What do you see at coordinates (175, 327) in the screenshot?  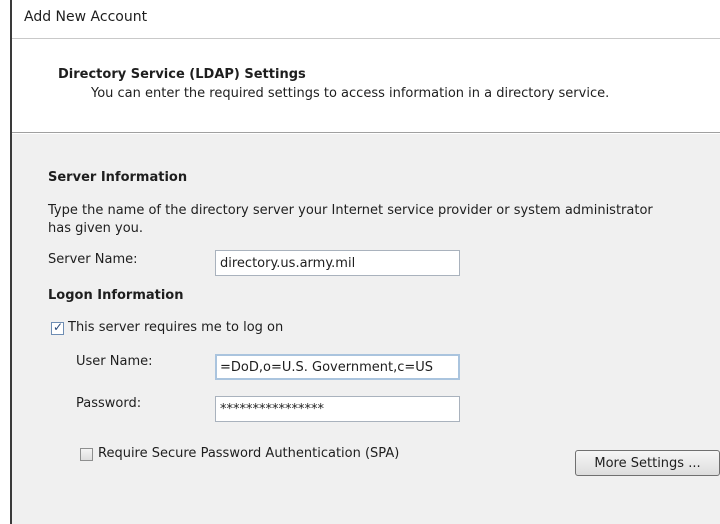 I see `requires-logon-label: This server requires me to log on` at bounding box center [175, 327].